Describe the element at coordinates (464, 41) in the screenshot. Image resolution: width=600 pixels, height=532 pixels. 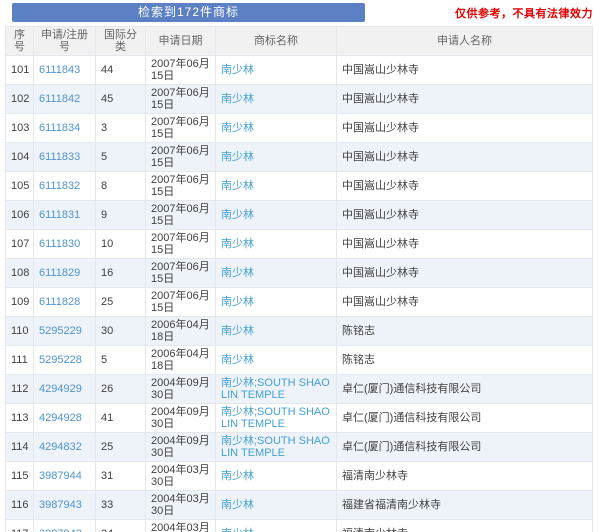
I see `column-header-applicant-name: 申请人名称` at that location.